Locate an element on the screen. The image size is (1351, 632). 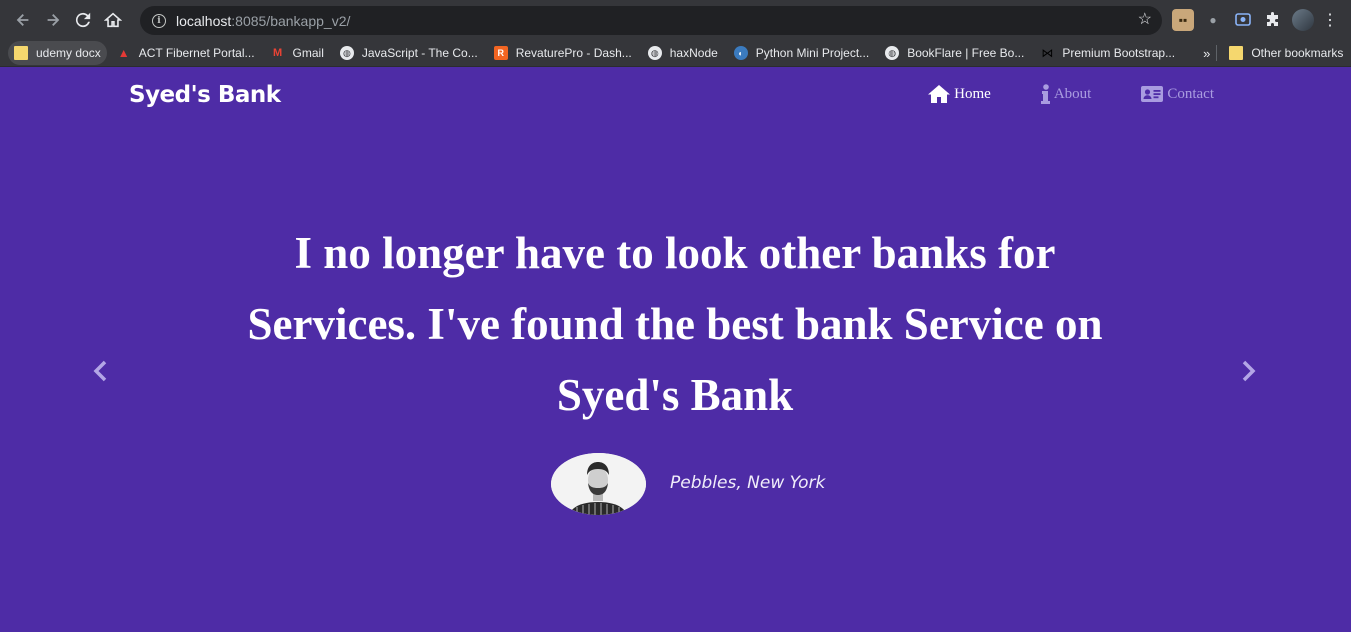
nav-label: Contact is located at coordinates (1190, 93).